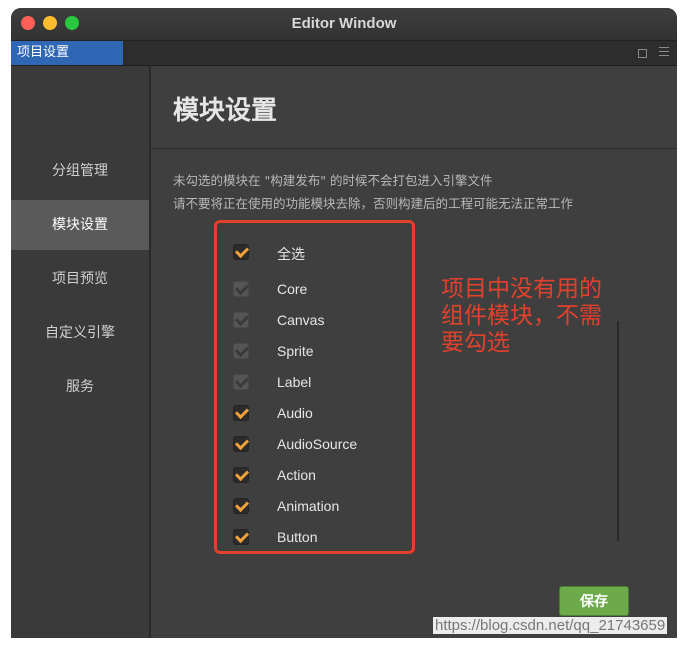 Image resolution: width=688 pixels, height=647 pixels. What do you see at coordinates (521, 316) in the screenshot?
I see `annotation-line-2: 组件模块，不需` at bounding box center [521, 316].